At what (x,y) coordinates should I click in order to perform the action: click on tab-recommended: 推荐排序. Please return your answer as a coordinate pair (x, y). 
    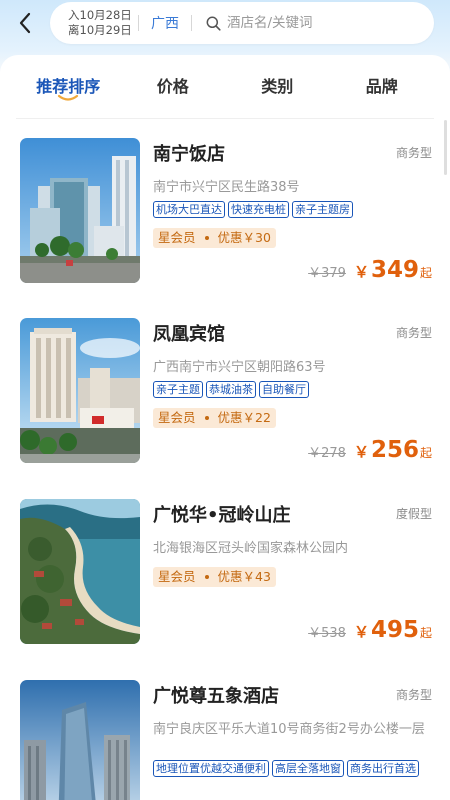
    Looking at the image, I should click on (68, 92).